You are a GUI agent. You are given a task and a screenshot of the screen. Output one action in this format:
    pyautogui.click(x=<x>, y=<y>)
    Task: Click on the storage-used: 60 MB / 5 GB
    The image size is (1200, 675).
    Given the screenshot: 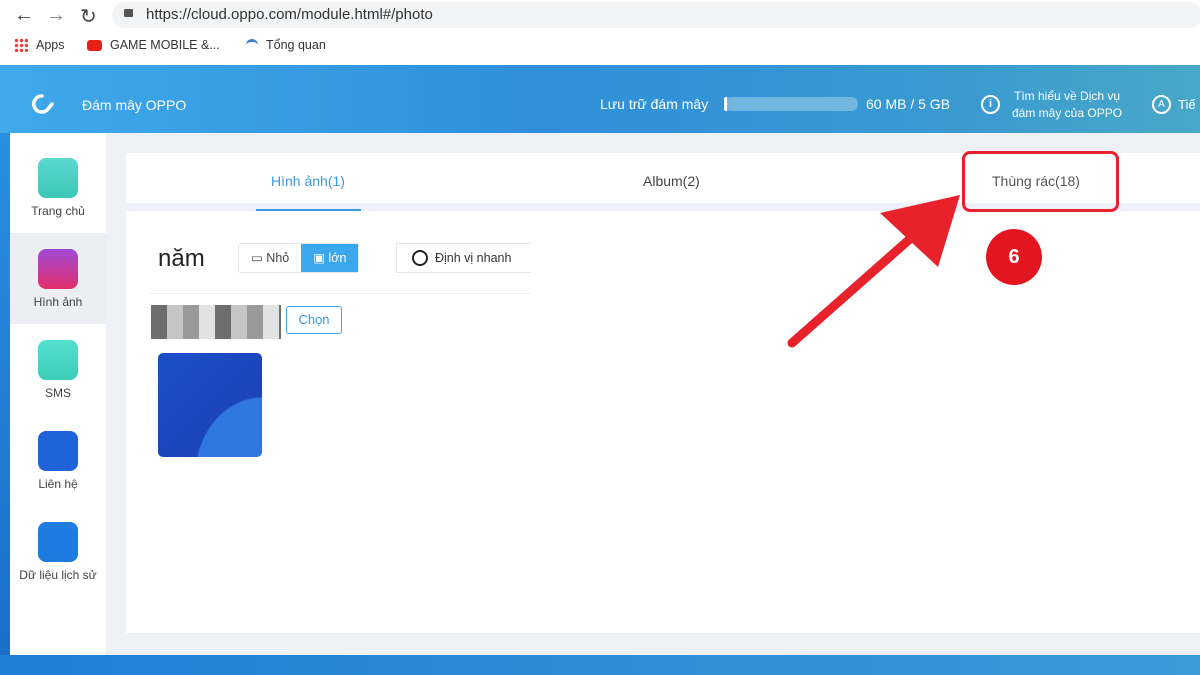 What is the action you would take?
    pyautogui.click(x=908, y=104)
    